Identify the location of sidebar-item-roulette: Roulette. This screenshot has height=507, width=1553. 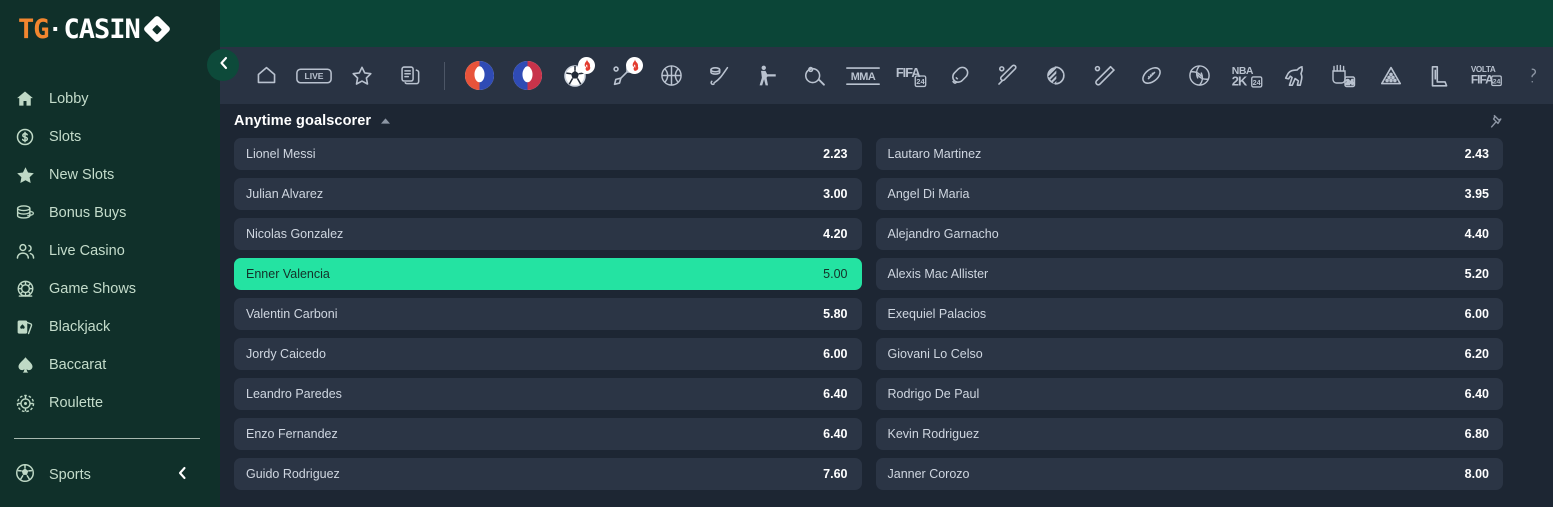
(110, 403).